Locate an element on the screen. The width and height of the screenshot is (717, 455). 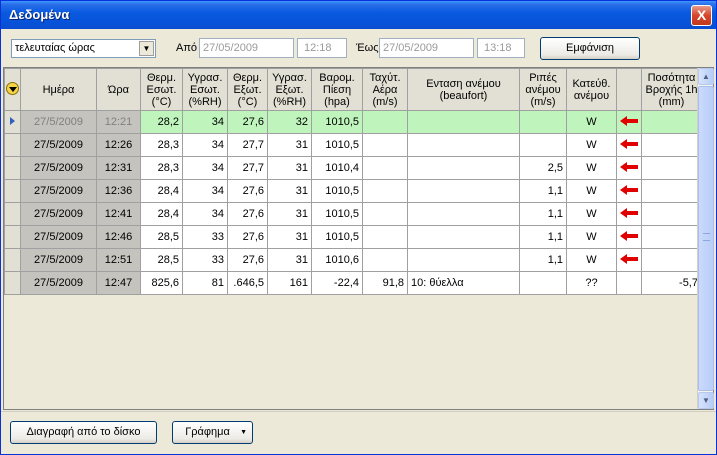
column-header: Ποσότητα Βροχής 1h (mm) is located at coordinates (671, 89).